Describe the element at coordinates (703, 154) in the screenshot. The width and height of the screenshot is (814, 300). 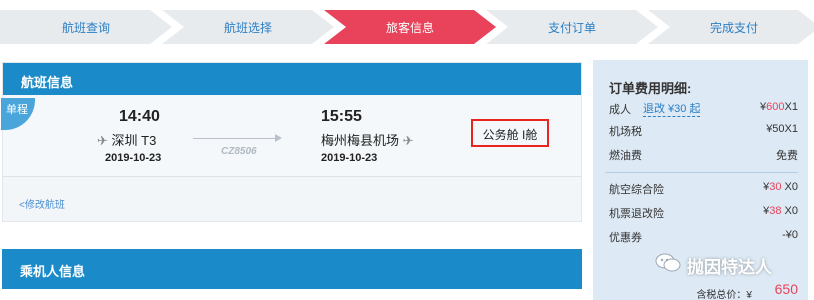
I see `order-row-fuel: 燃油费 免费` at that location.